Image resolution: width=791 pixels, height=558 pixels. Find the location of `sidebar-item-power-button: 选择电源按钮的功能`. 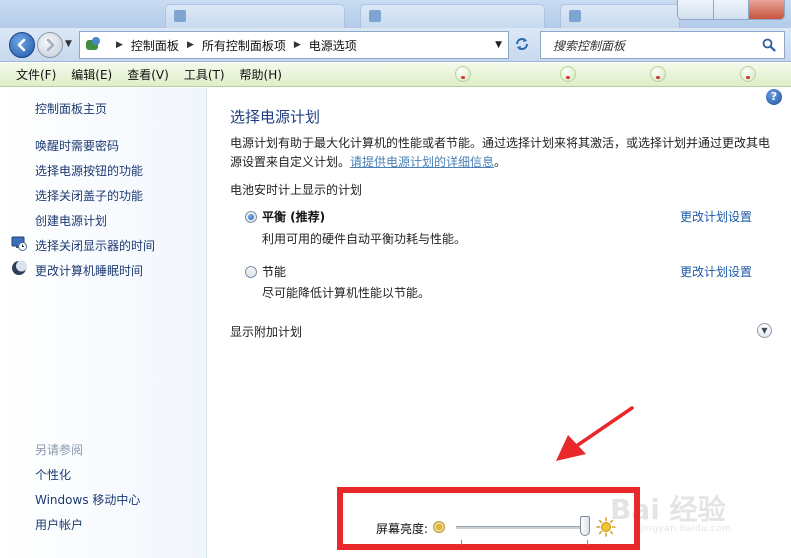

sidebar-item-power-button: 选择电源按钮的功能 is located at coordinates (89, 170).